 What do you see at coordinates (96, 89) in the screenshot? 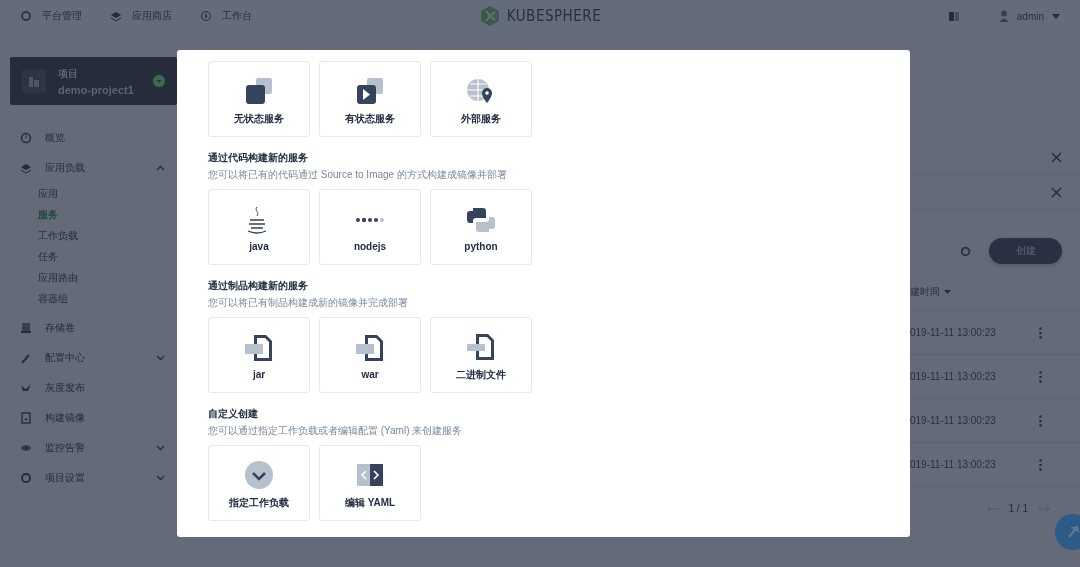
I see `project-name: demo-project1` at bounding box center [96, 89].